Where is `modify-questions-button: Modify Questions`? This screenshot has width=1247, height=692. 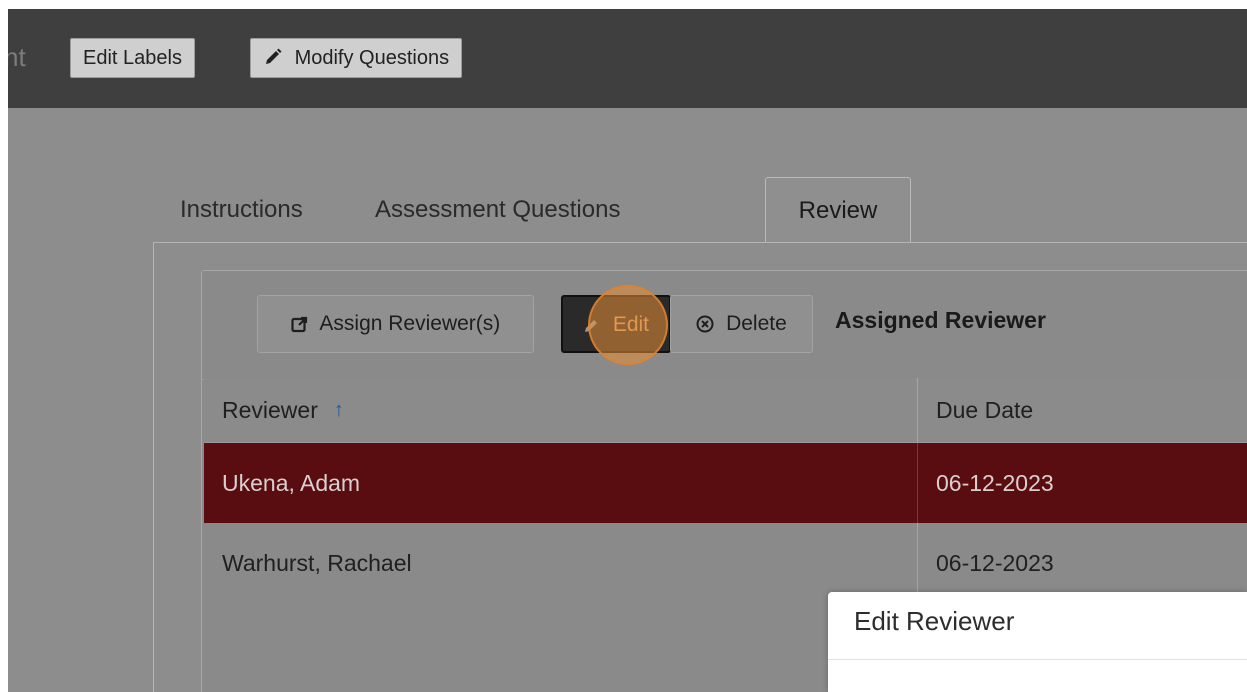
modify-questions-button: Modify Questions is located at coordinates (356, 59).